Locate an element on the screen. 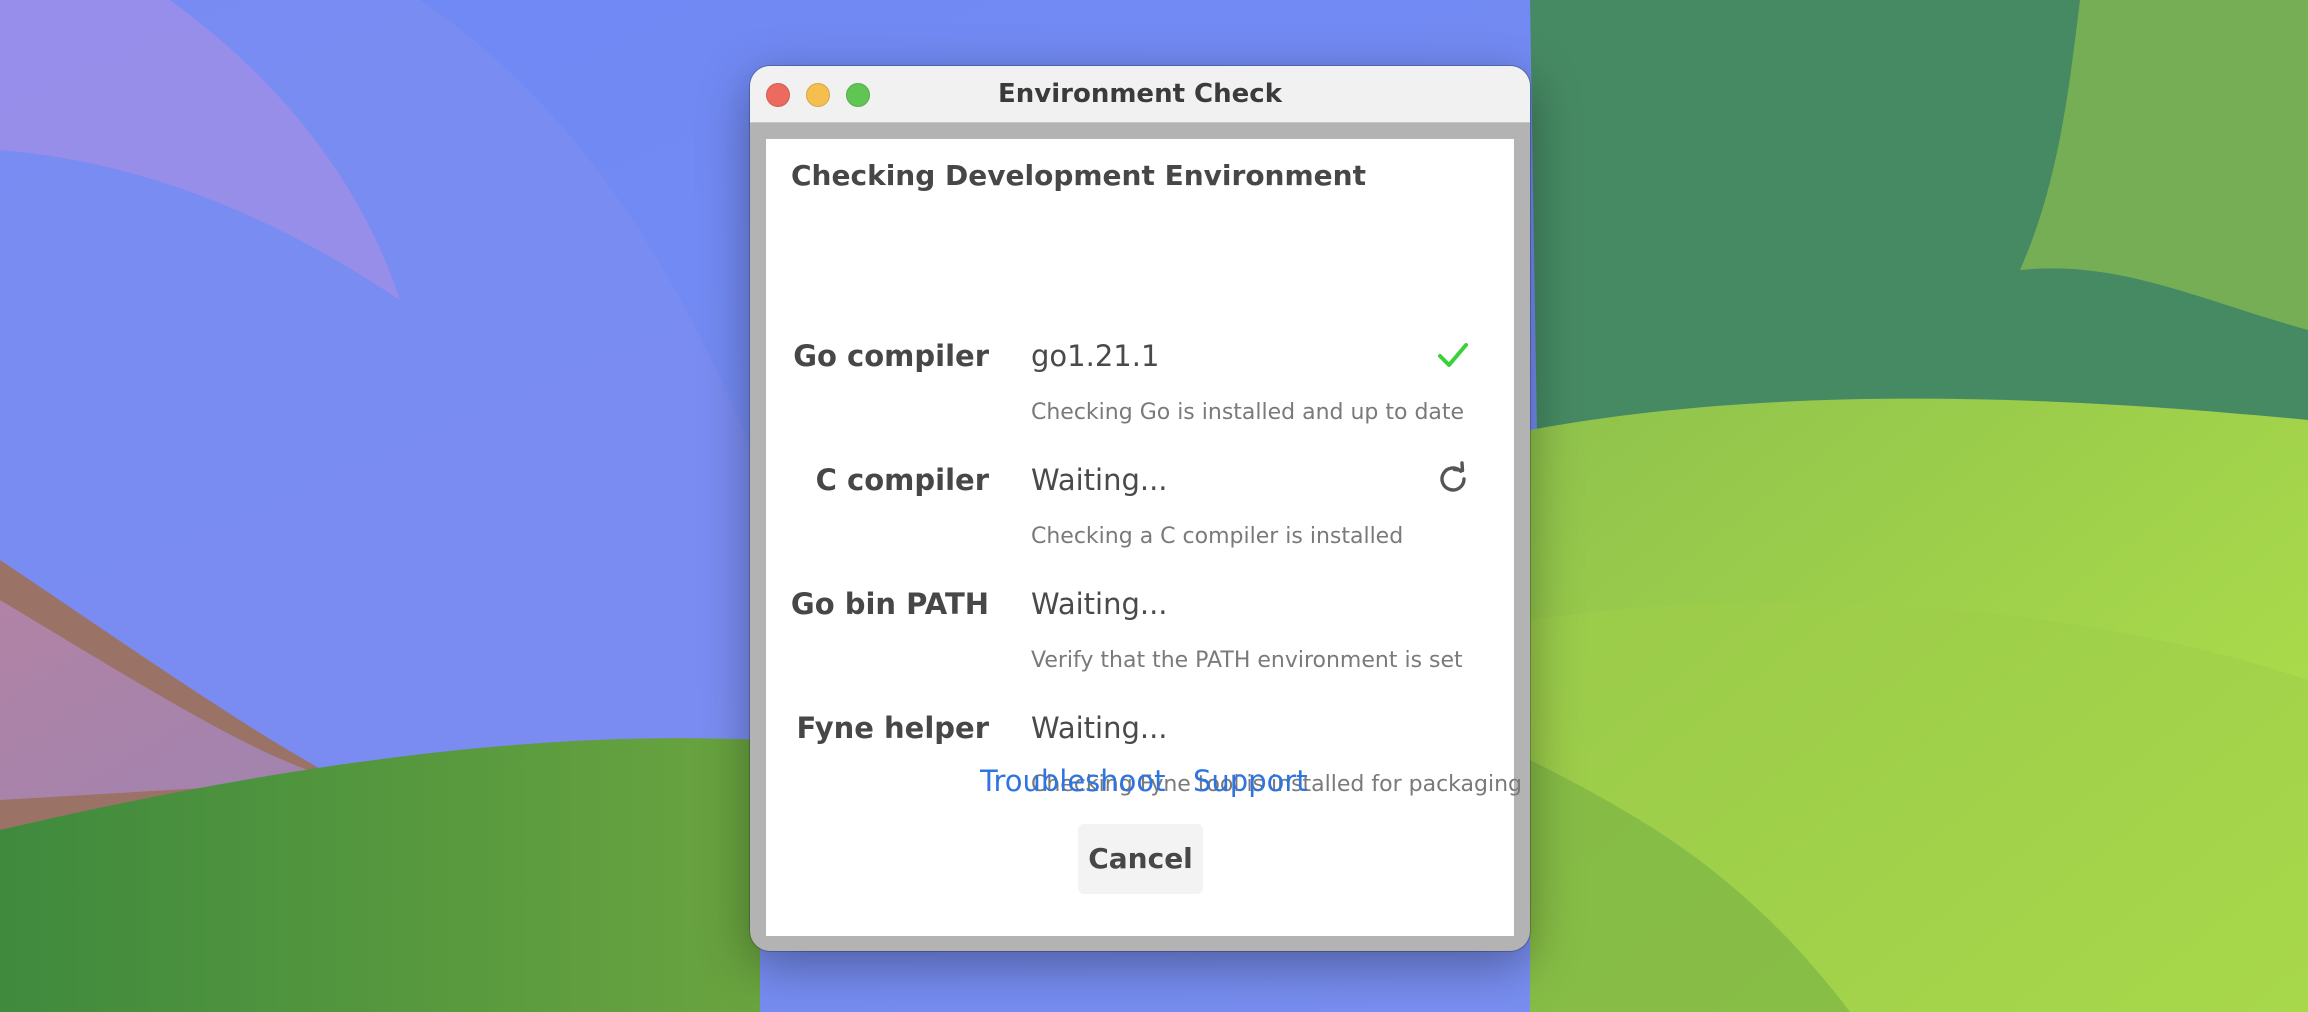 This screenshot has width=2308, height=1012. checkmark-icon is located at coordinates (1453, 355).